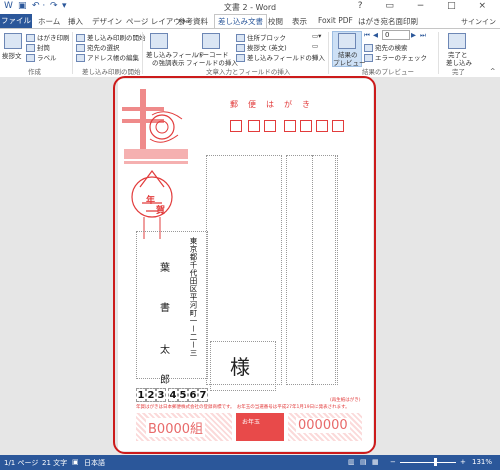 The image size is (500, 470). Describe the element at coordinates (393, 462) in the screenshot. I see `zoom-out-icon: −` at that location.